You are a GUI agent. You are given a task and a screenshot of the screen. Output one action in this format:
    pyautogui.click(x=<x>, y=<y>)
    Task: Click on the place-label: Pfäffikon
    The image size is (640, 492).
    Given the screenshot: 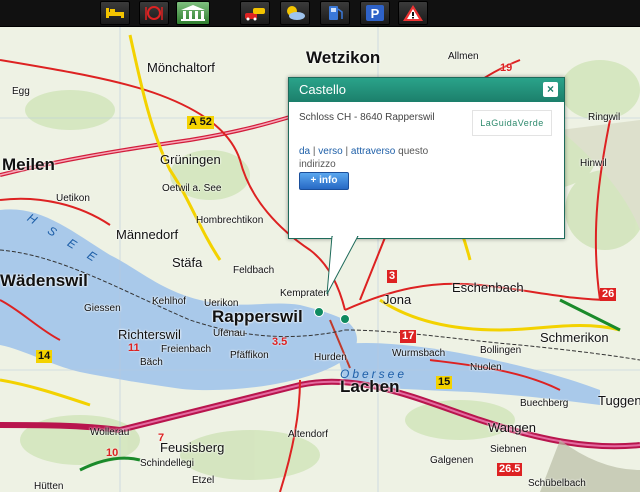 What is the action you would take?
    pyautogui.click(x=249, y=355)
    